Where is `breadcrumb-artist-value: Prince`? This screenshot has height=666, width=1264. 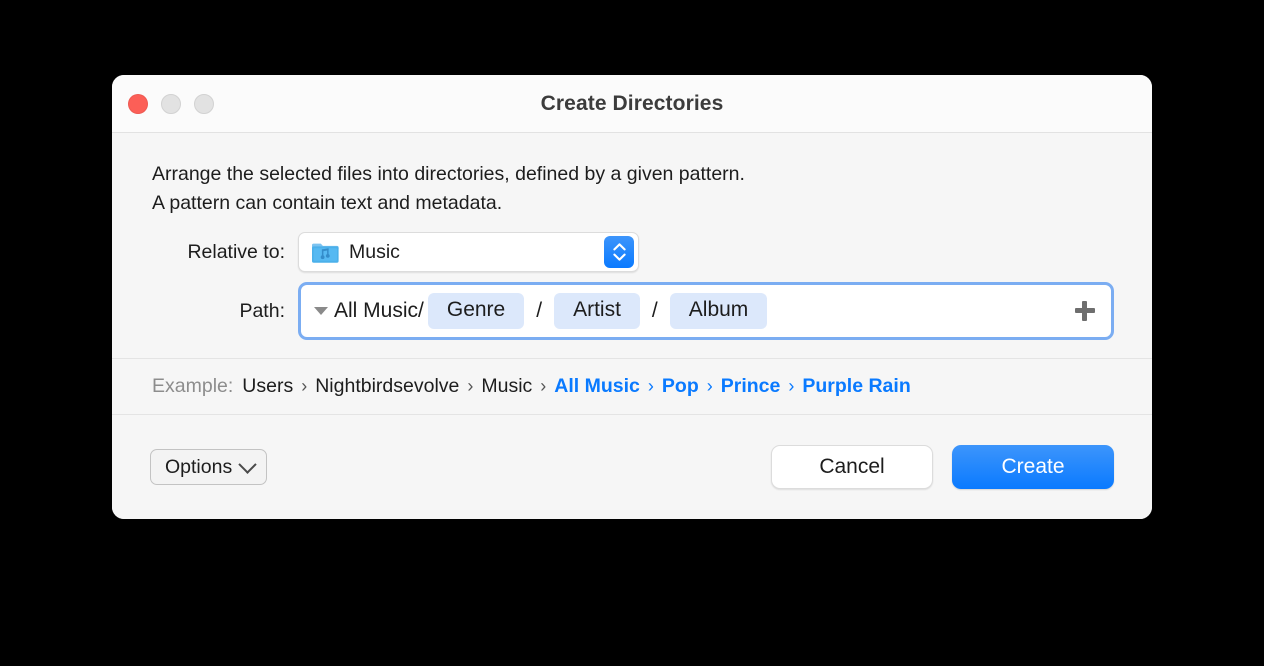
breadcrumb-artist-value: Prince is located at coordinates (750, 386).